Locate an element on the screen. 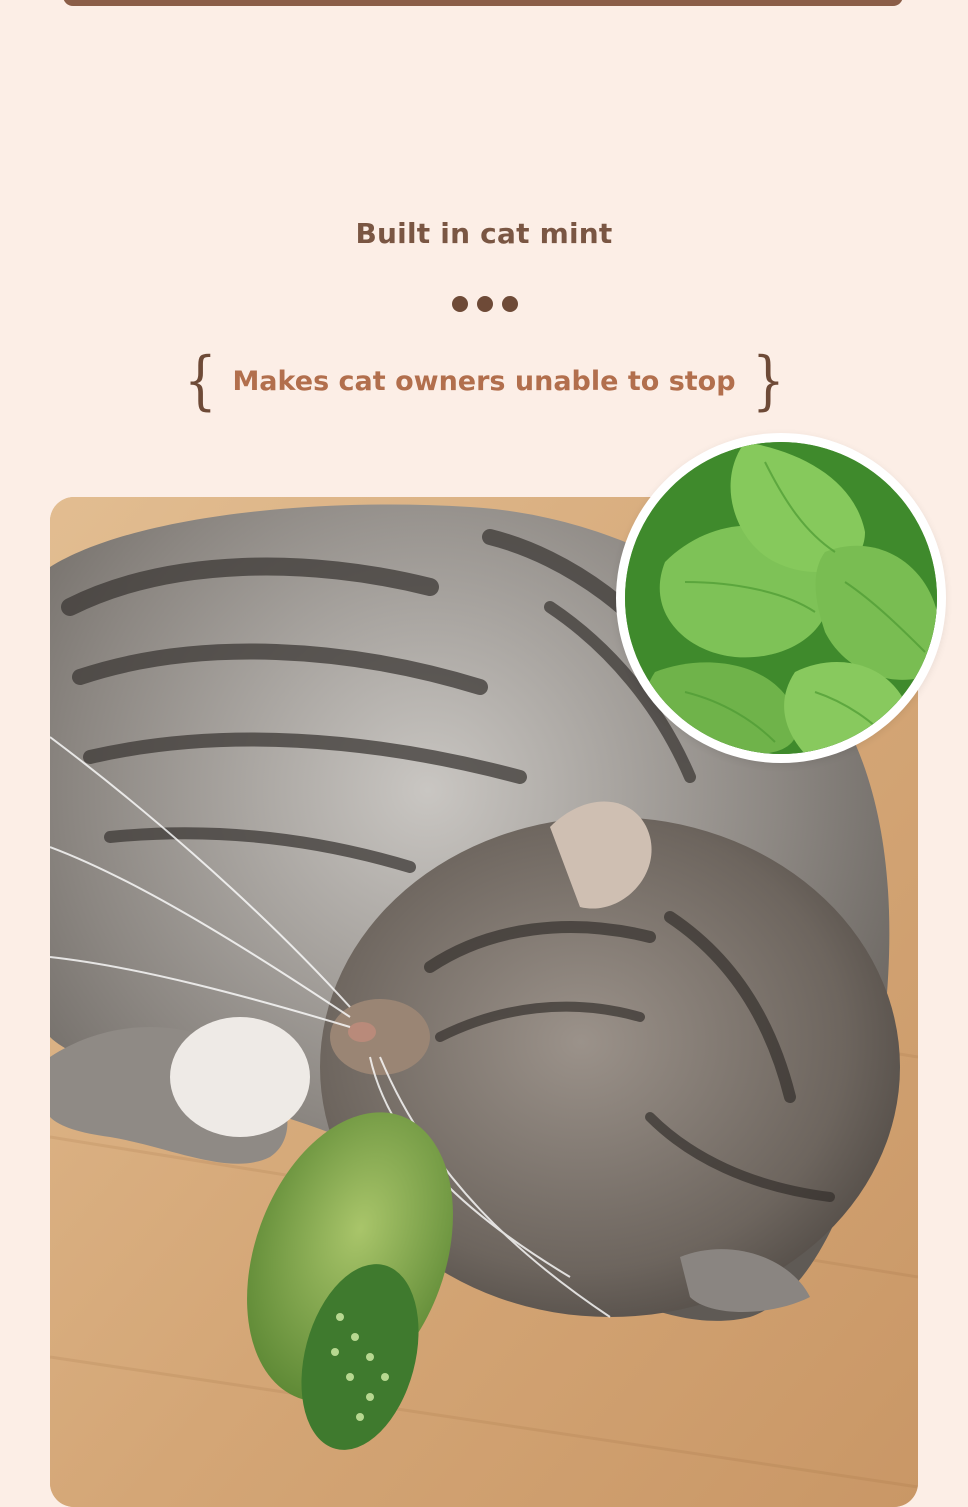 The height and width of the screenshot is (1507, 968). tagline-text: Makes cat owners unable to stop is located at coordinates (484, 381).